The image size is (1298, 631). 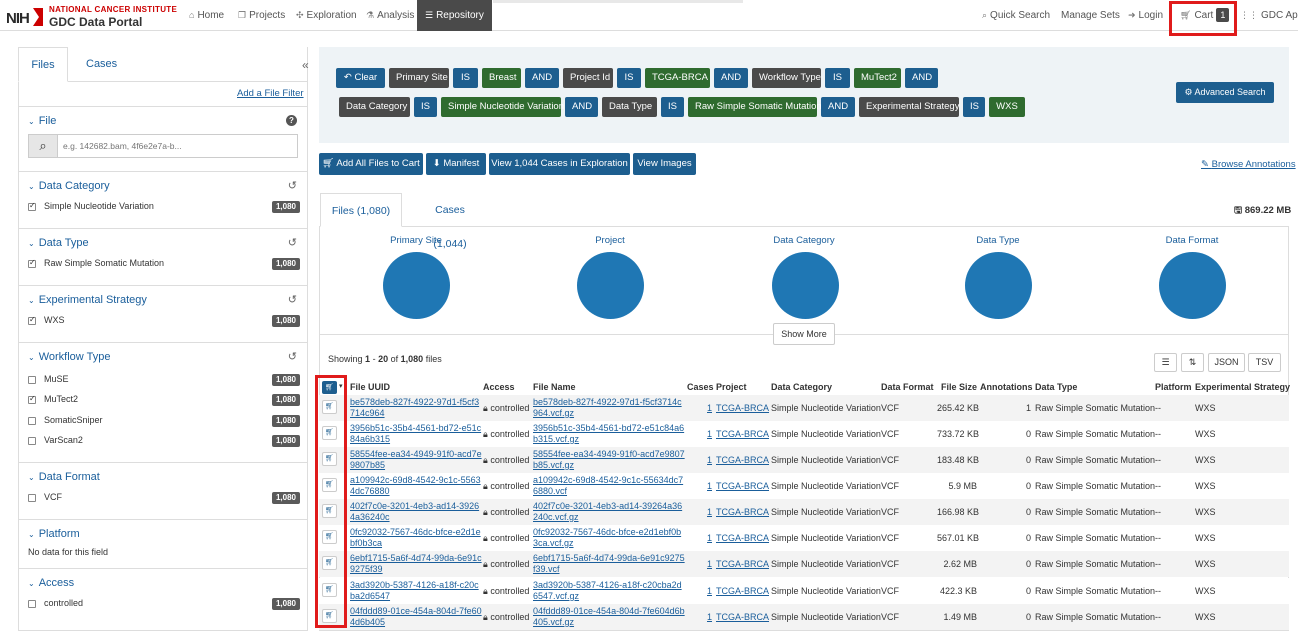 I want to click on facet-title-file: ⌄ File, so click(x=42, y=121).